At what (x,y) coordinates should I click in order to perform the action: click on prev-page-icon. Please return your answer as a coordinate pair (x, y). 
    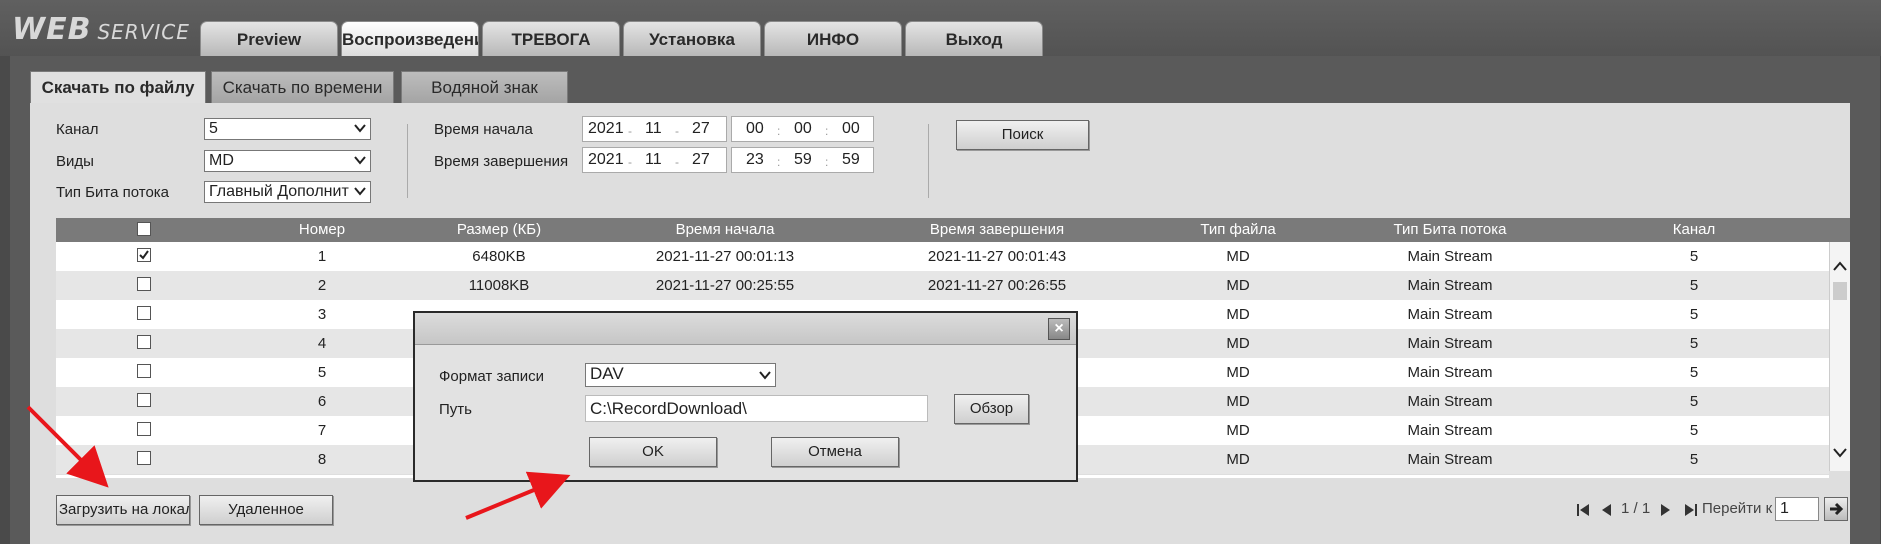
    Looking at the image, I should click on (1606, 510).